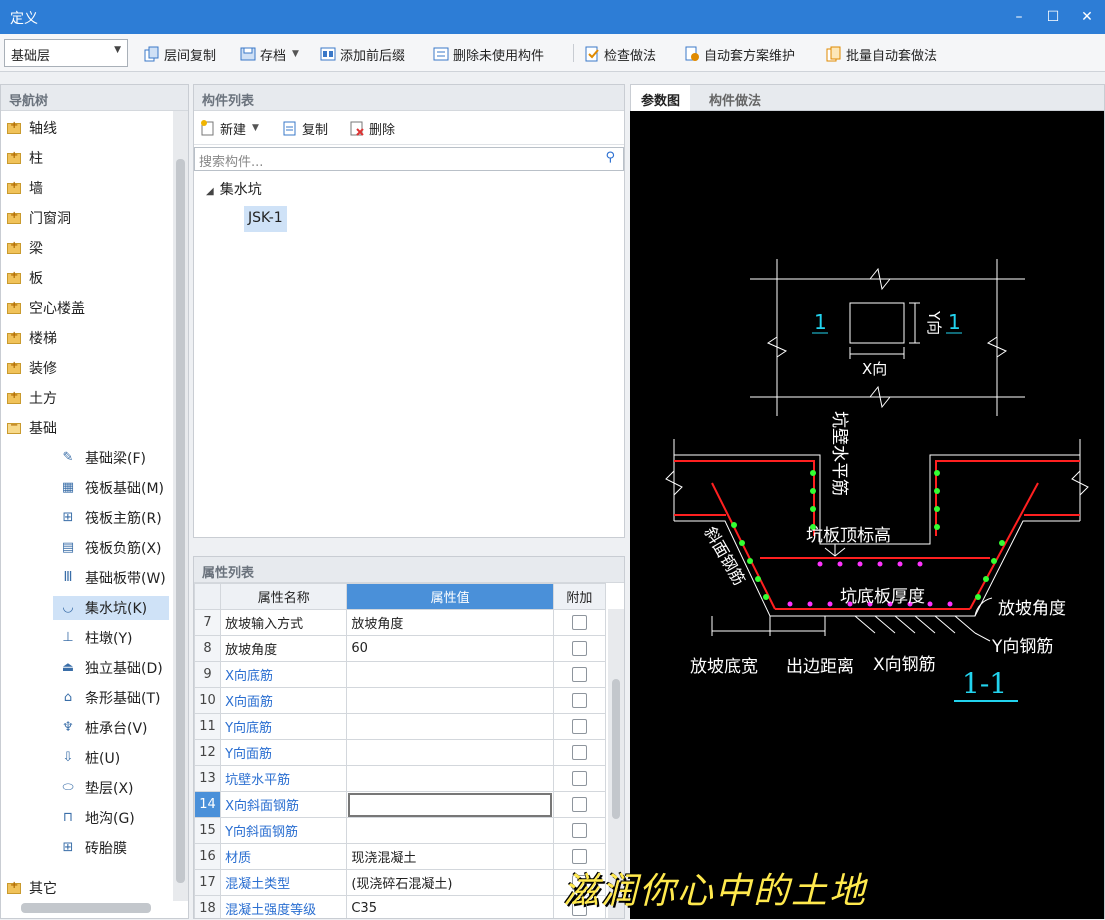  What do you see at coordinates (620, 54) in the screenshot?
I see `check-method-button: 检查做法` at bounding box center [620, 54].